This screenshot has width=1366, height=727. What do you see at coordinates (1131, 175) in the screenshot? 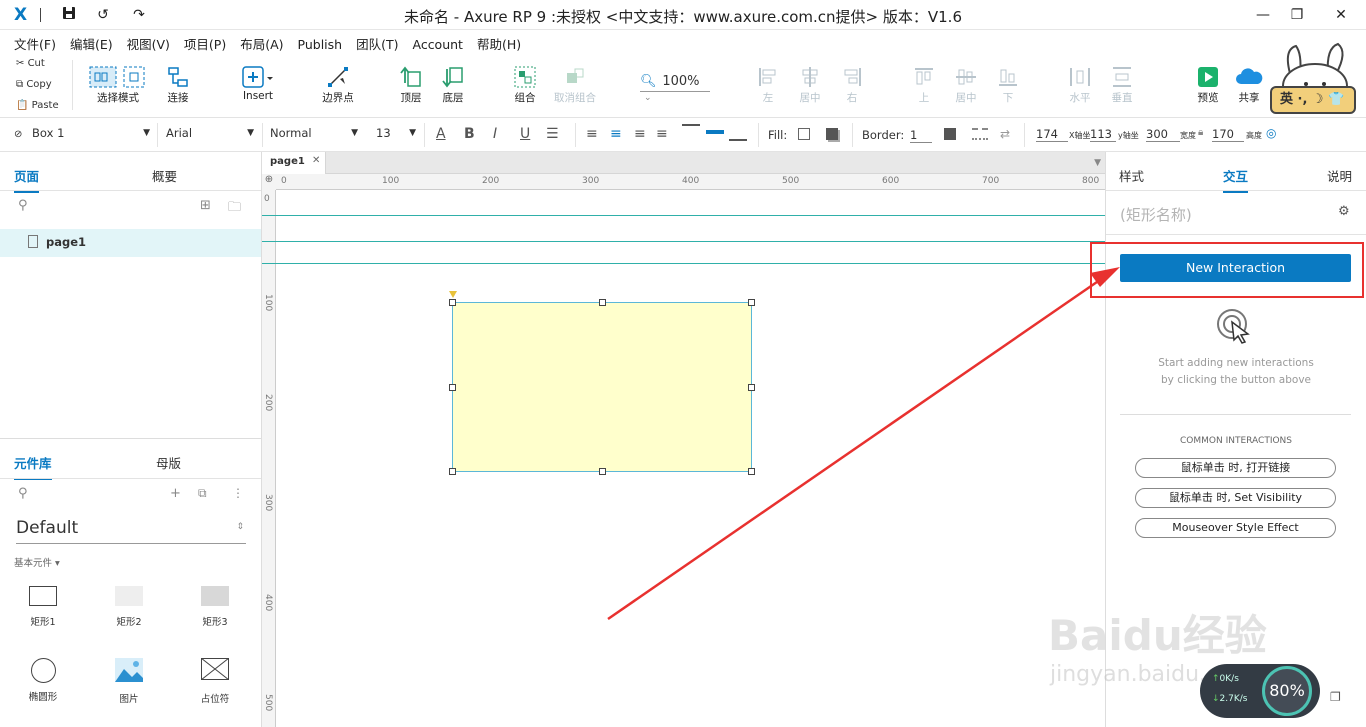
I see `tab-style: 样式` at bounding box center [1131, 175].